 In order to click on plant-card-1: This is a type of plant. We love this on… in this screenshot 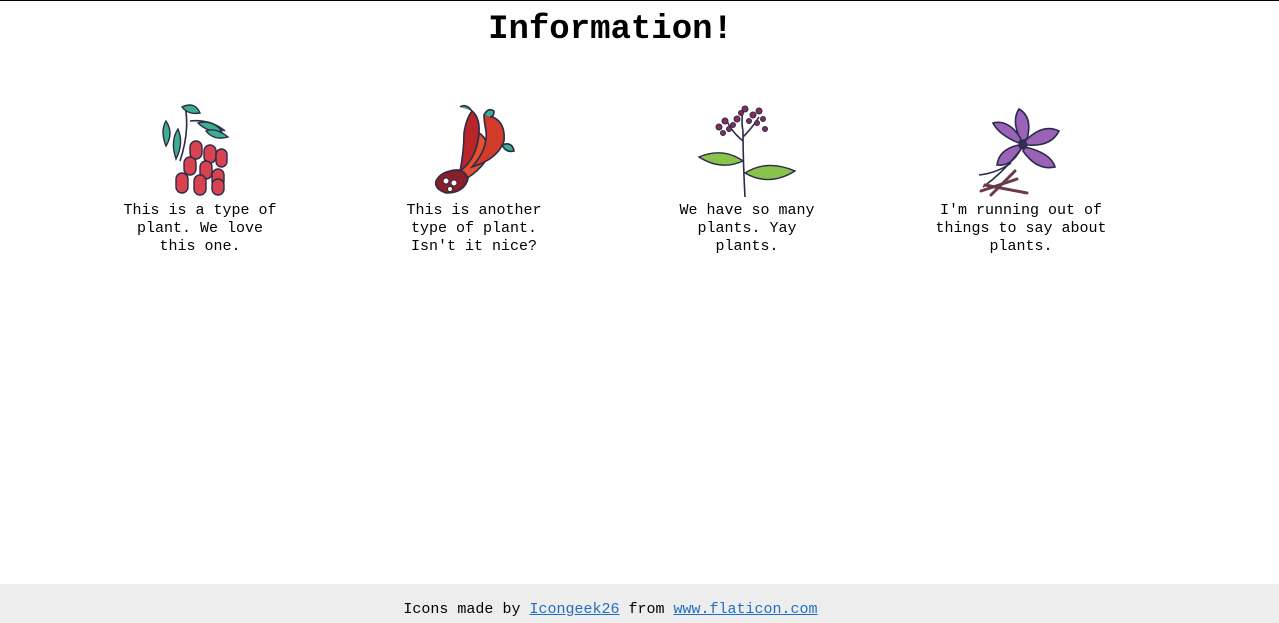, I will do `click(200, 178)`.